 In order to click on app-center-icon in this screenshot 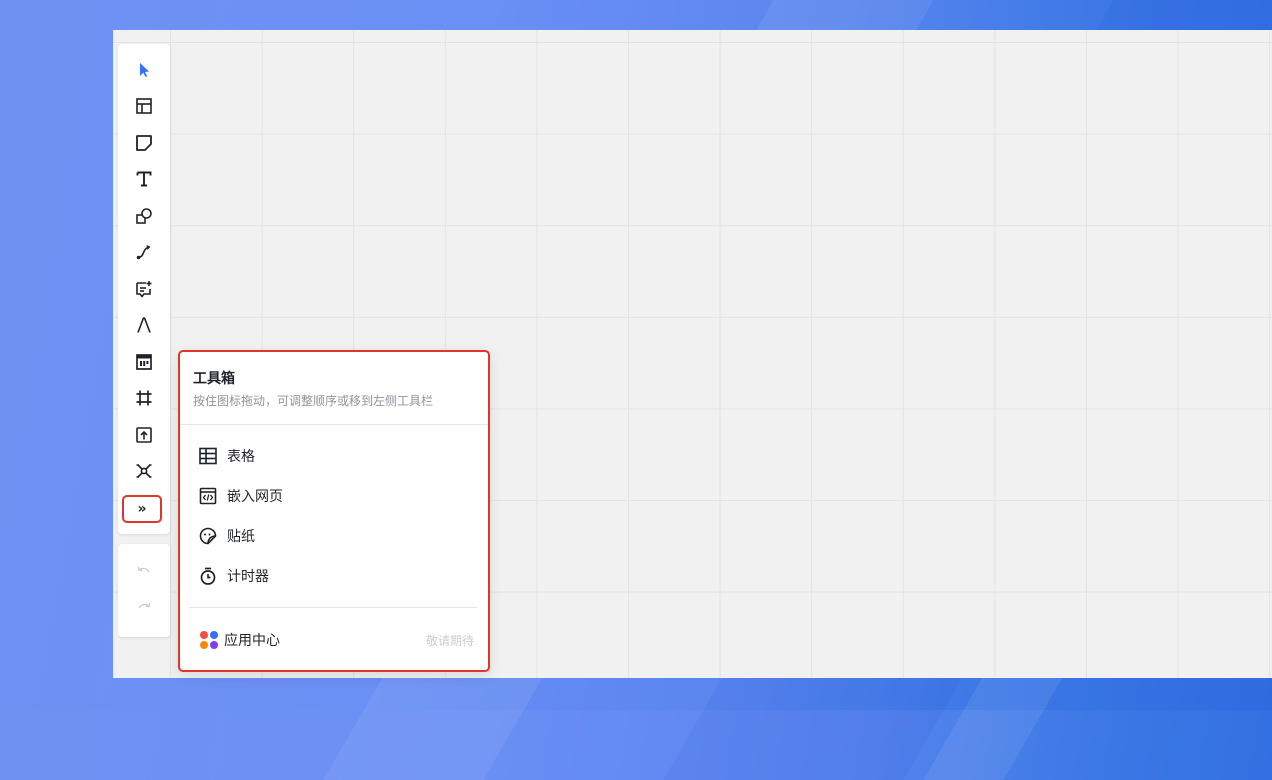, I will do `click(209, 640)`.